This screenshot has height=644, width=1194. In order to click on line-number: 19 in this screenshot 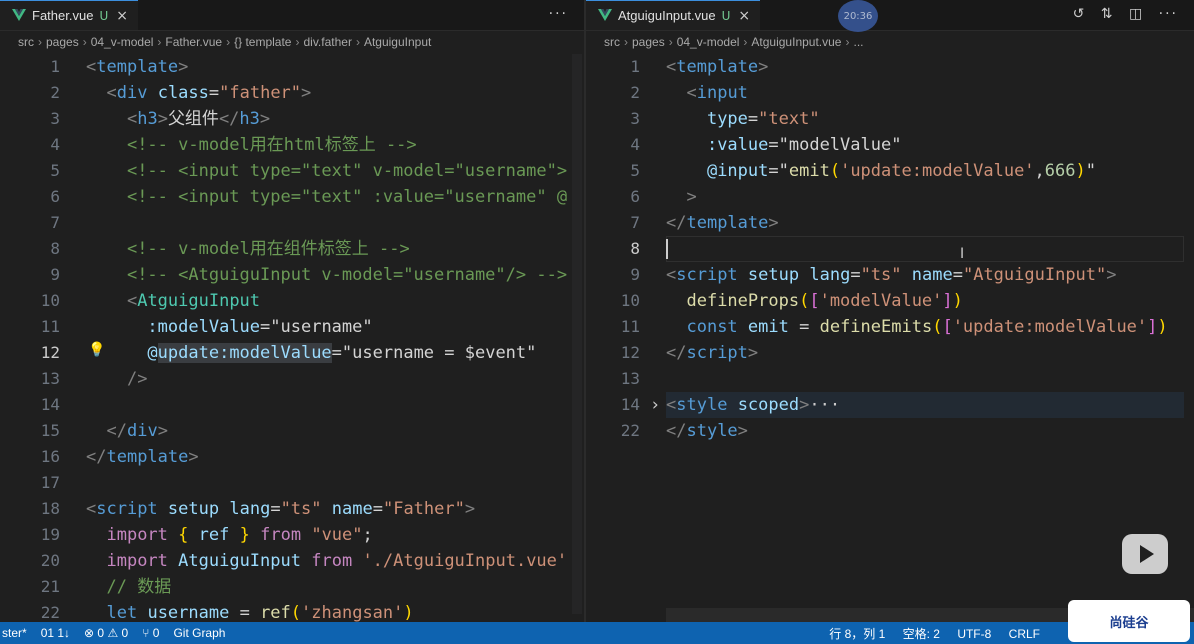, I will do `click(30, 535)`.